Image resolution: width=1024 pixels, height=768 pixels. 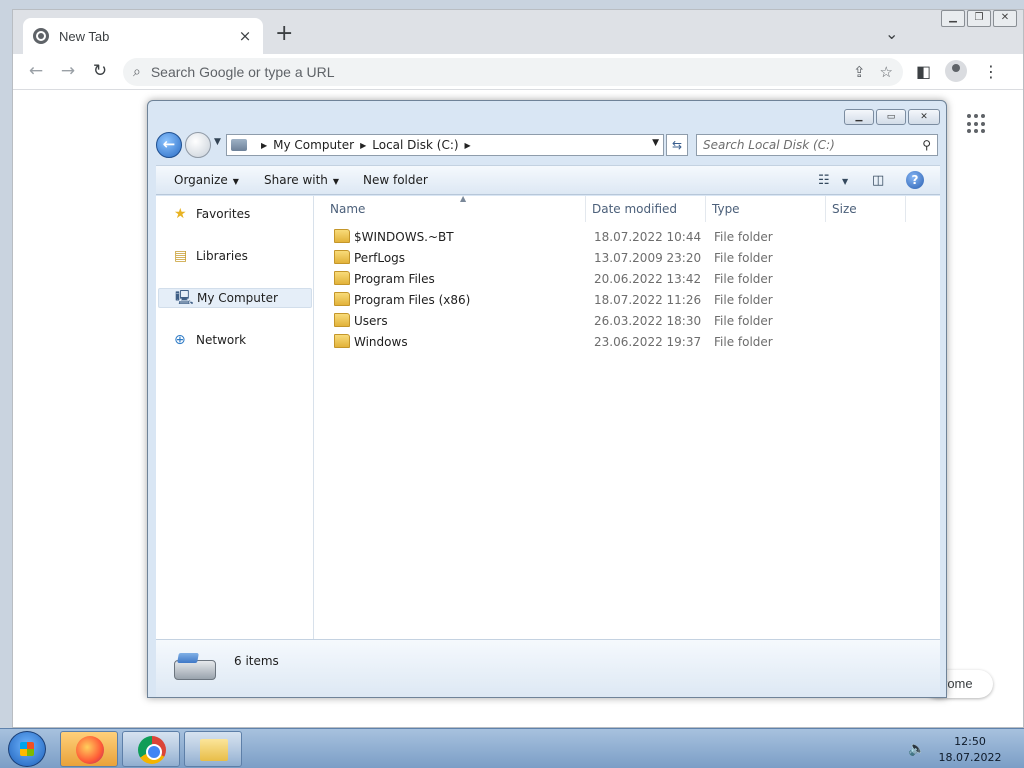 I want to click on tab-title: New Tab, so click(x=84, y=36).